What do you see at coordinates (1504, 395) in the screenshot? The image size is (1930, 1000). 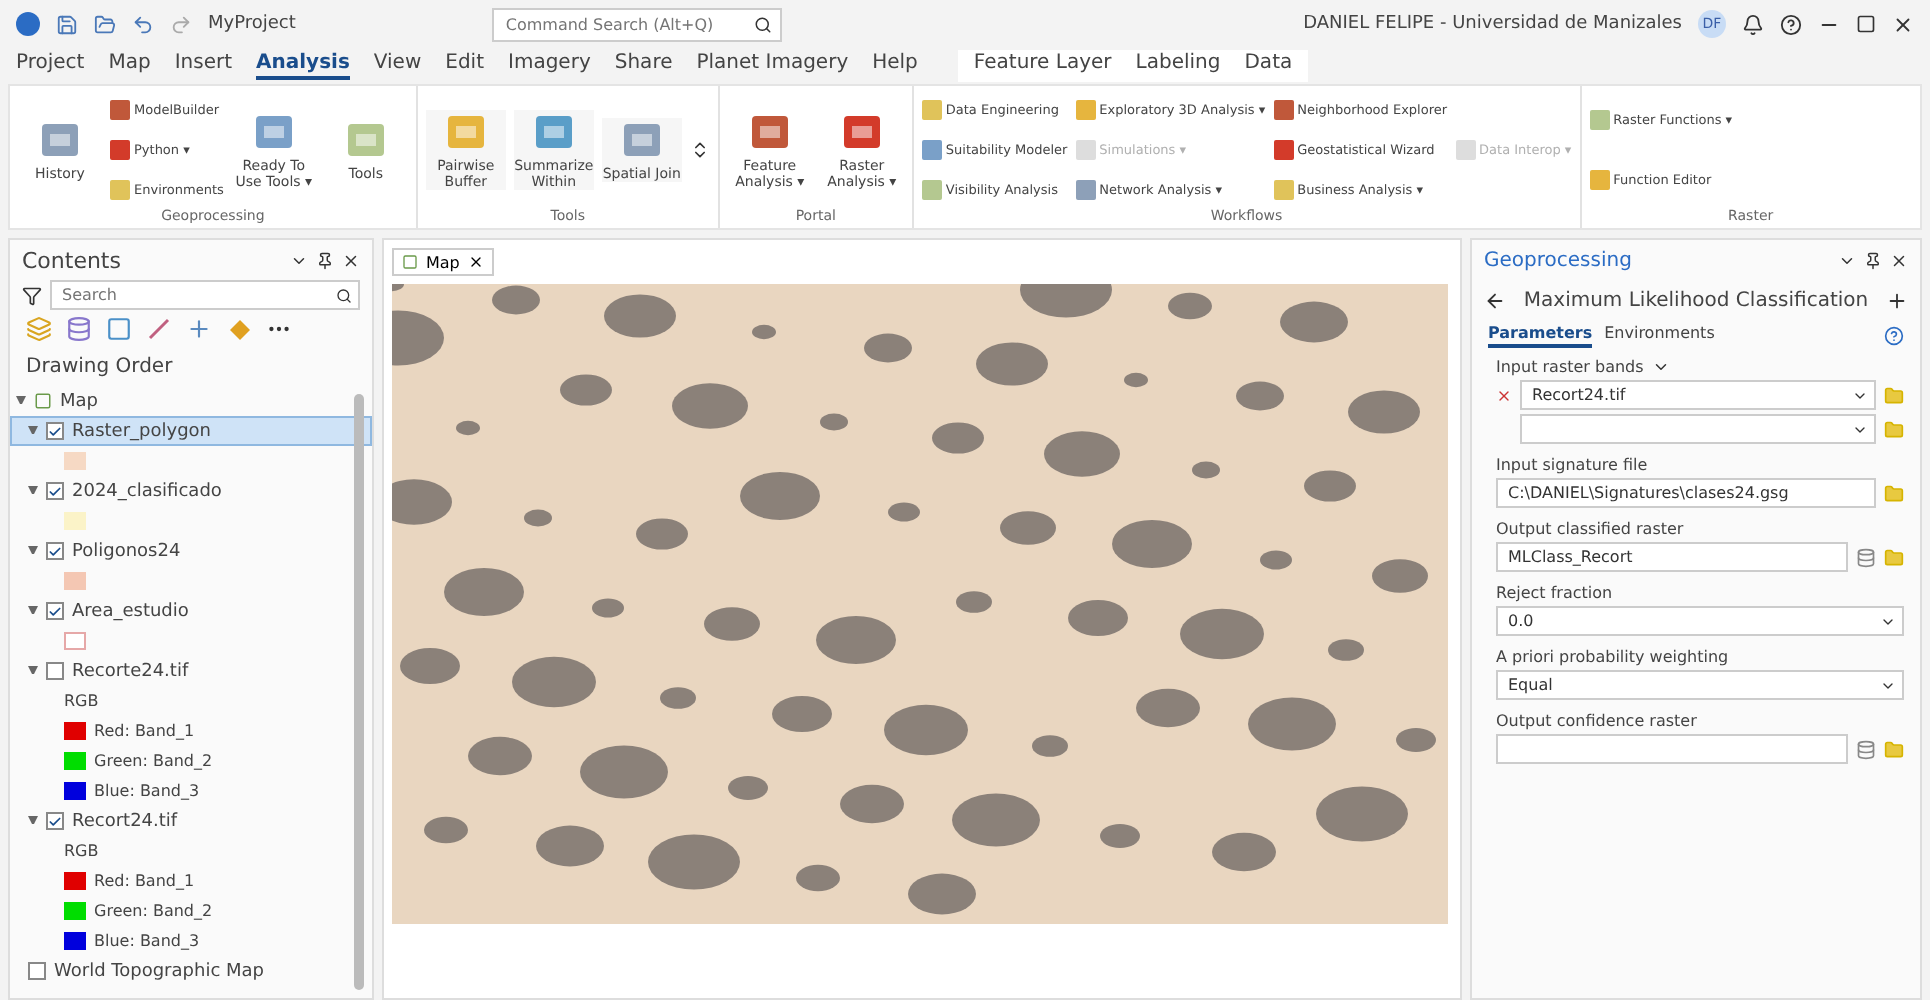 I see `remove-icon` at bounding box center [1504, 395].